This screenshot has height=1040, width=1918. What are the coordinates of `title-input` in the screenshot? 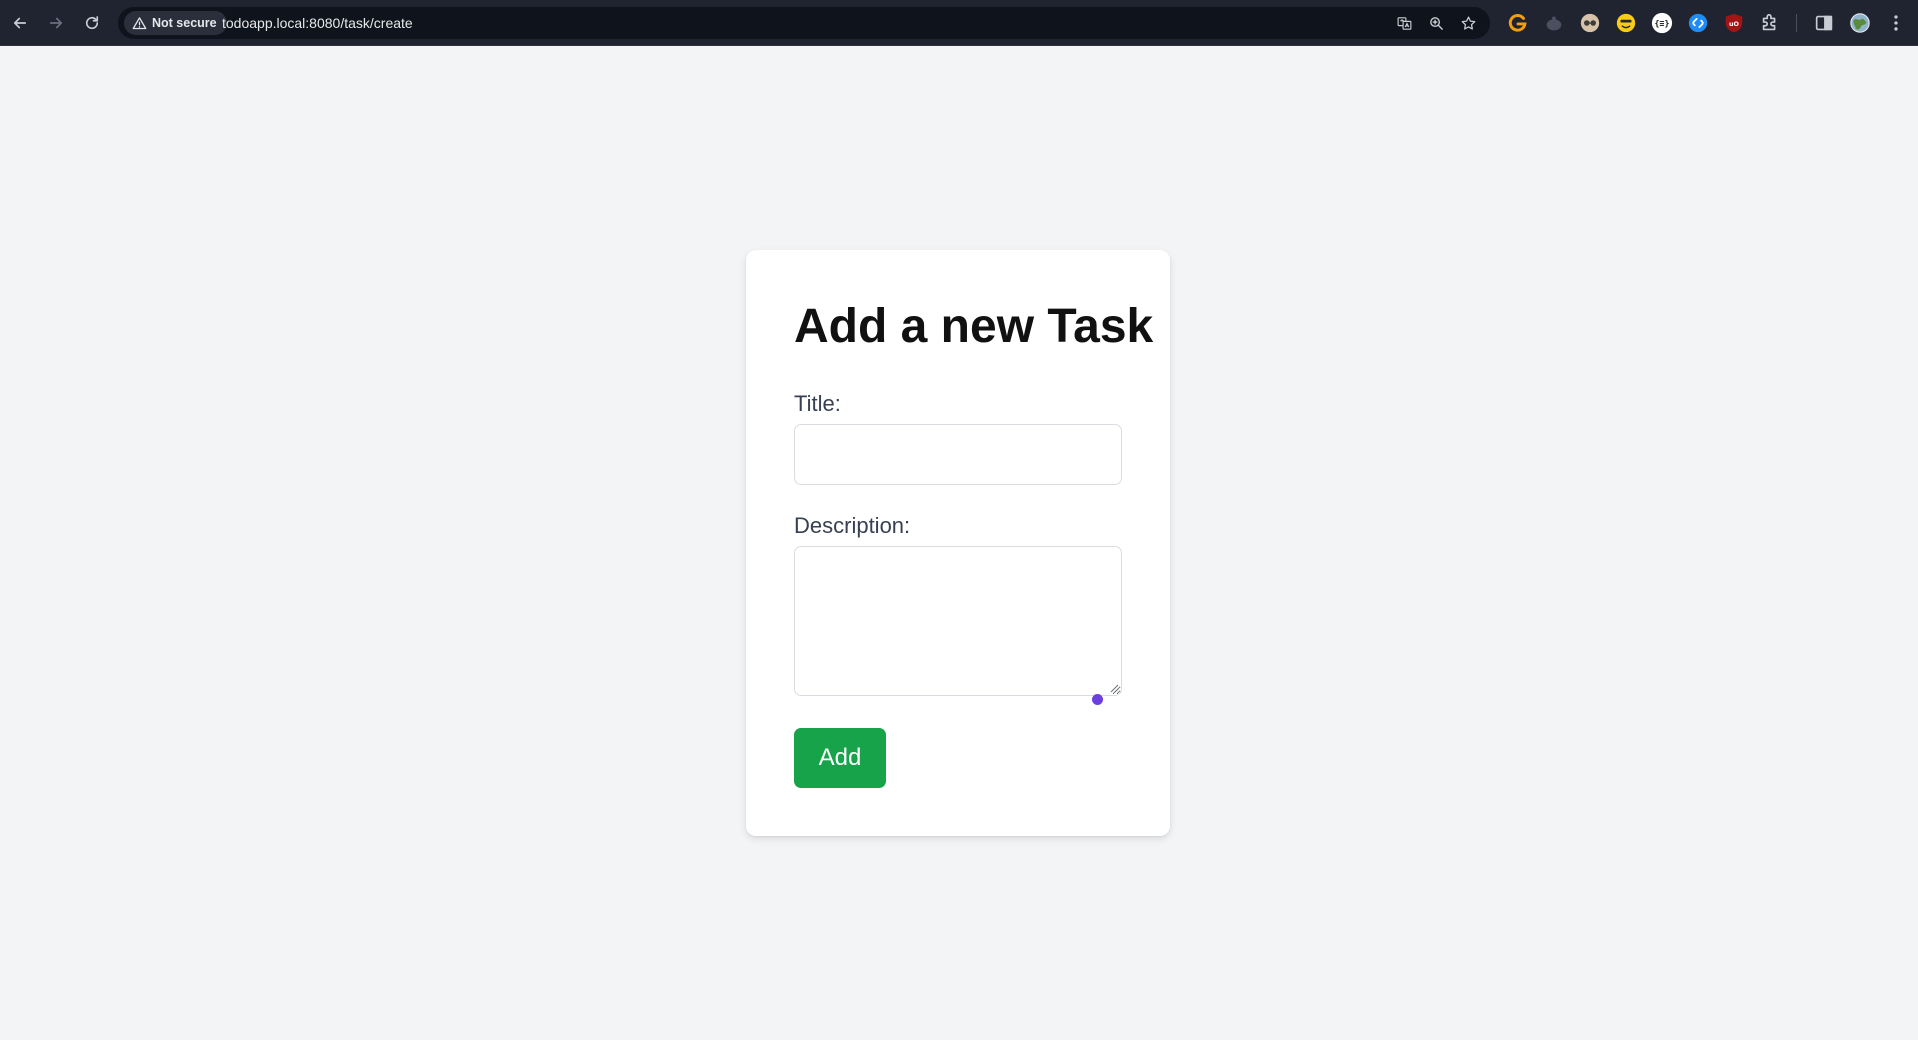 It's located at (958, 454).